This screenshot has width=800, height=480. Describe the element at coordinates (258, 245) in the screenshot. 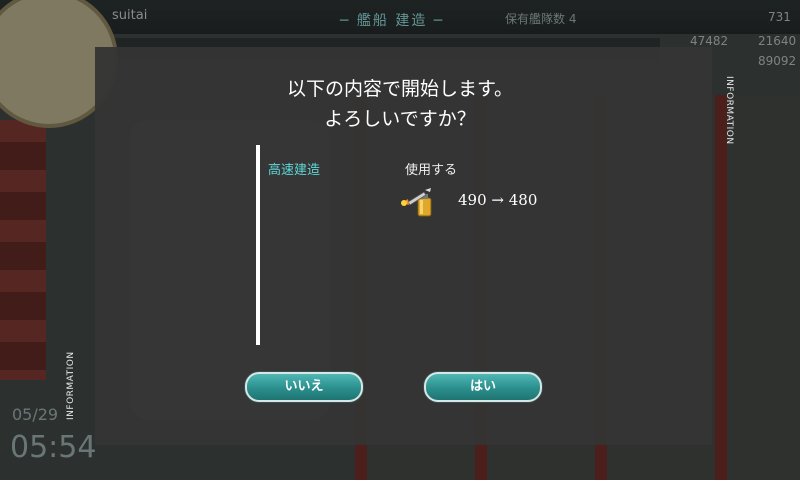

I see `divider-bar` at that location.